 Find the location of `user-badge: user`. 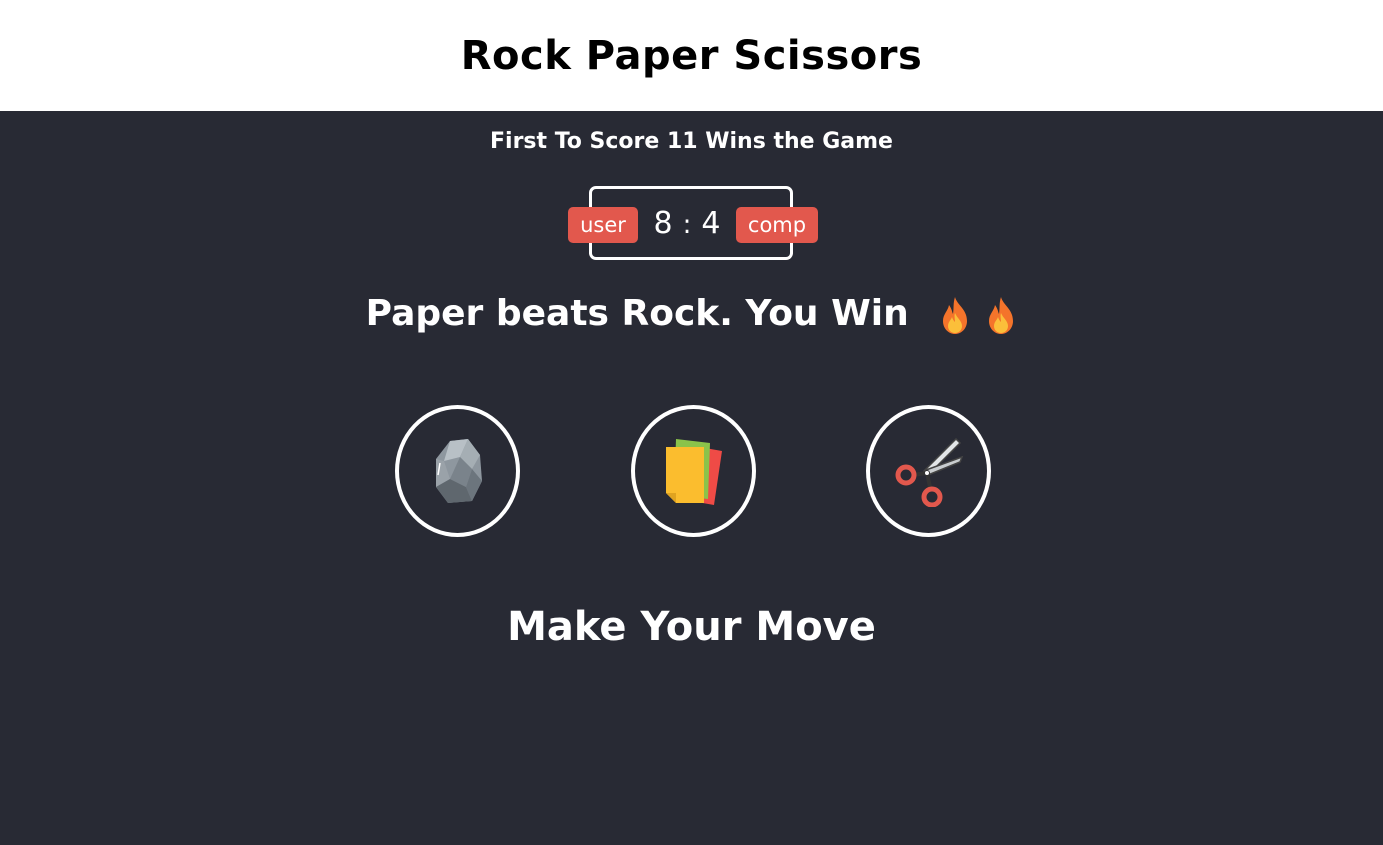

user-badge: user is located at coordinates (603, 225).